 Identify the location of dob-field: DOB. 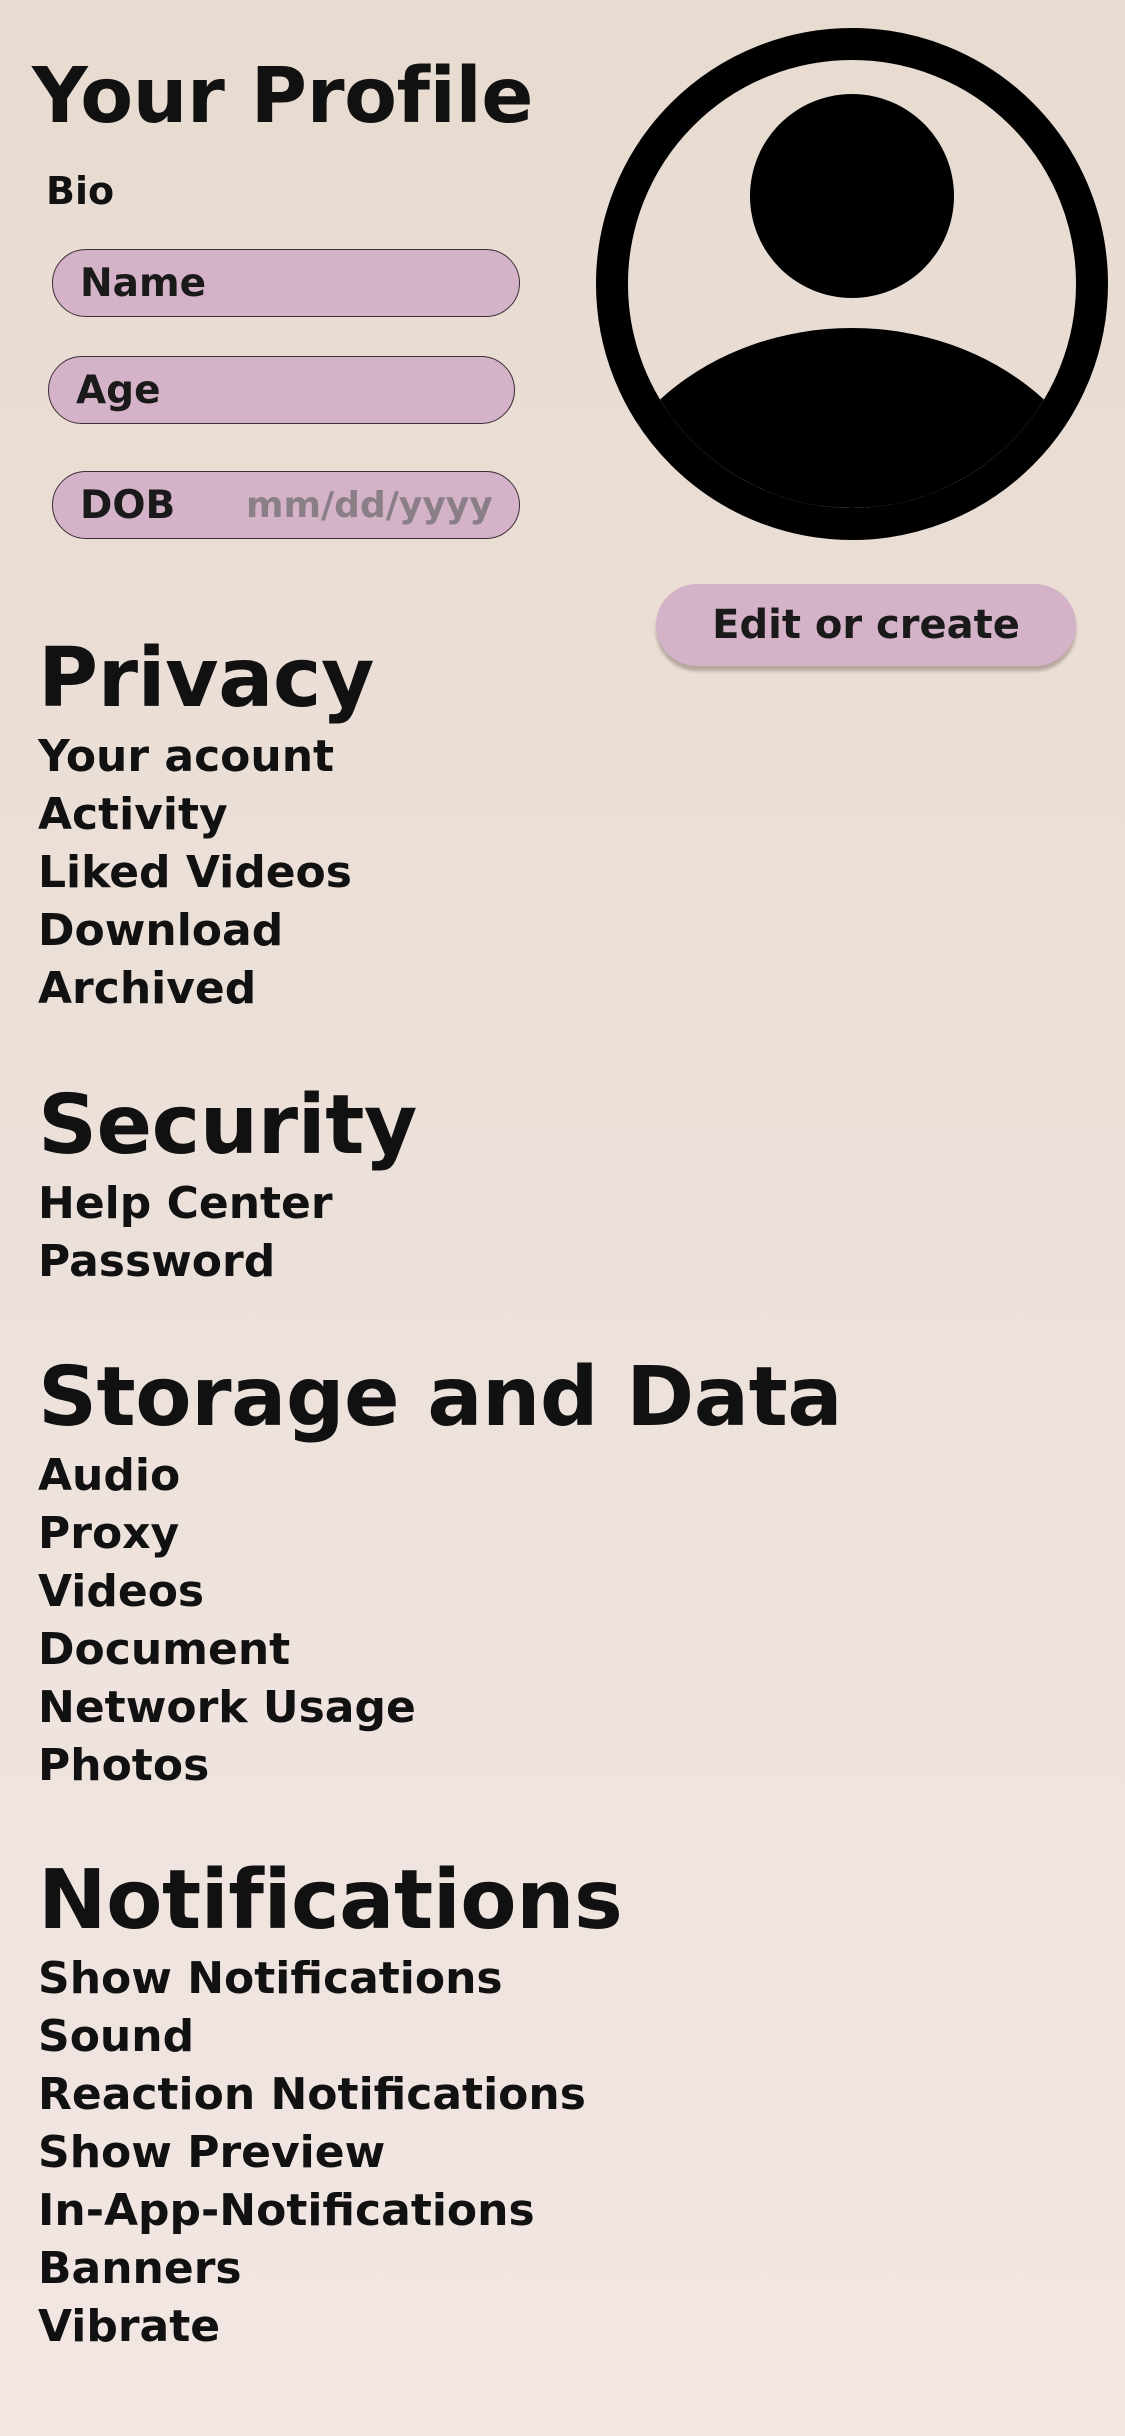
(286, 505).